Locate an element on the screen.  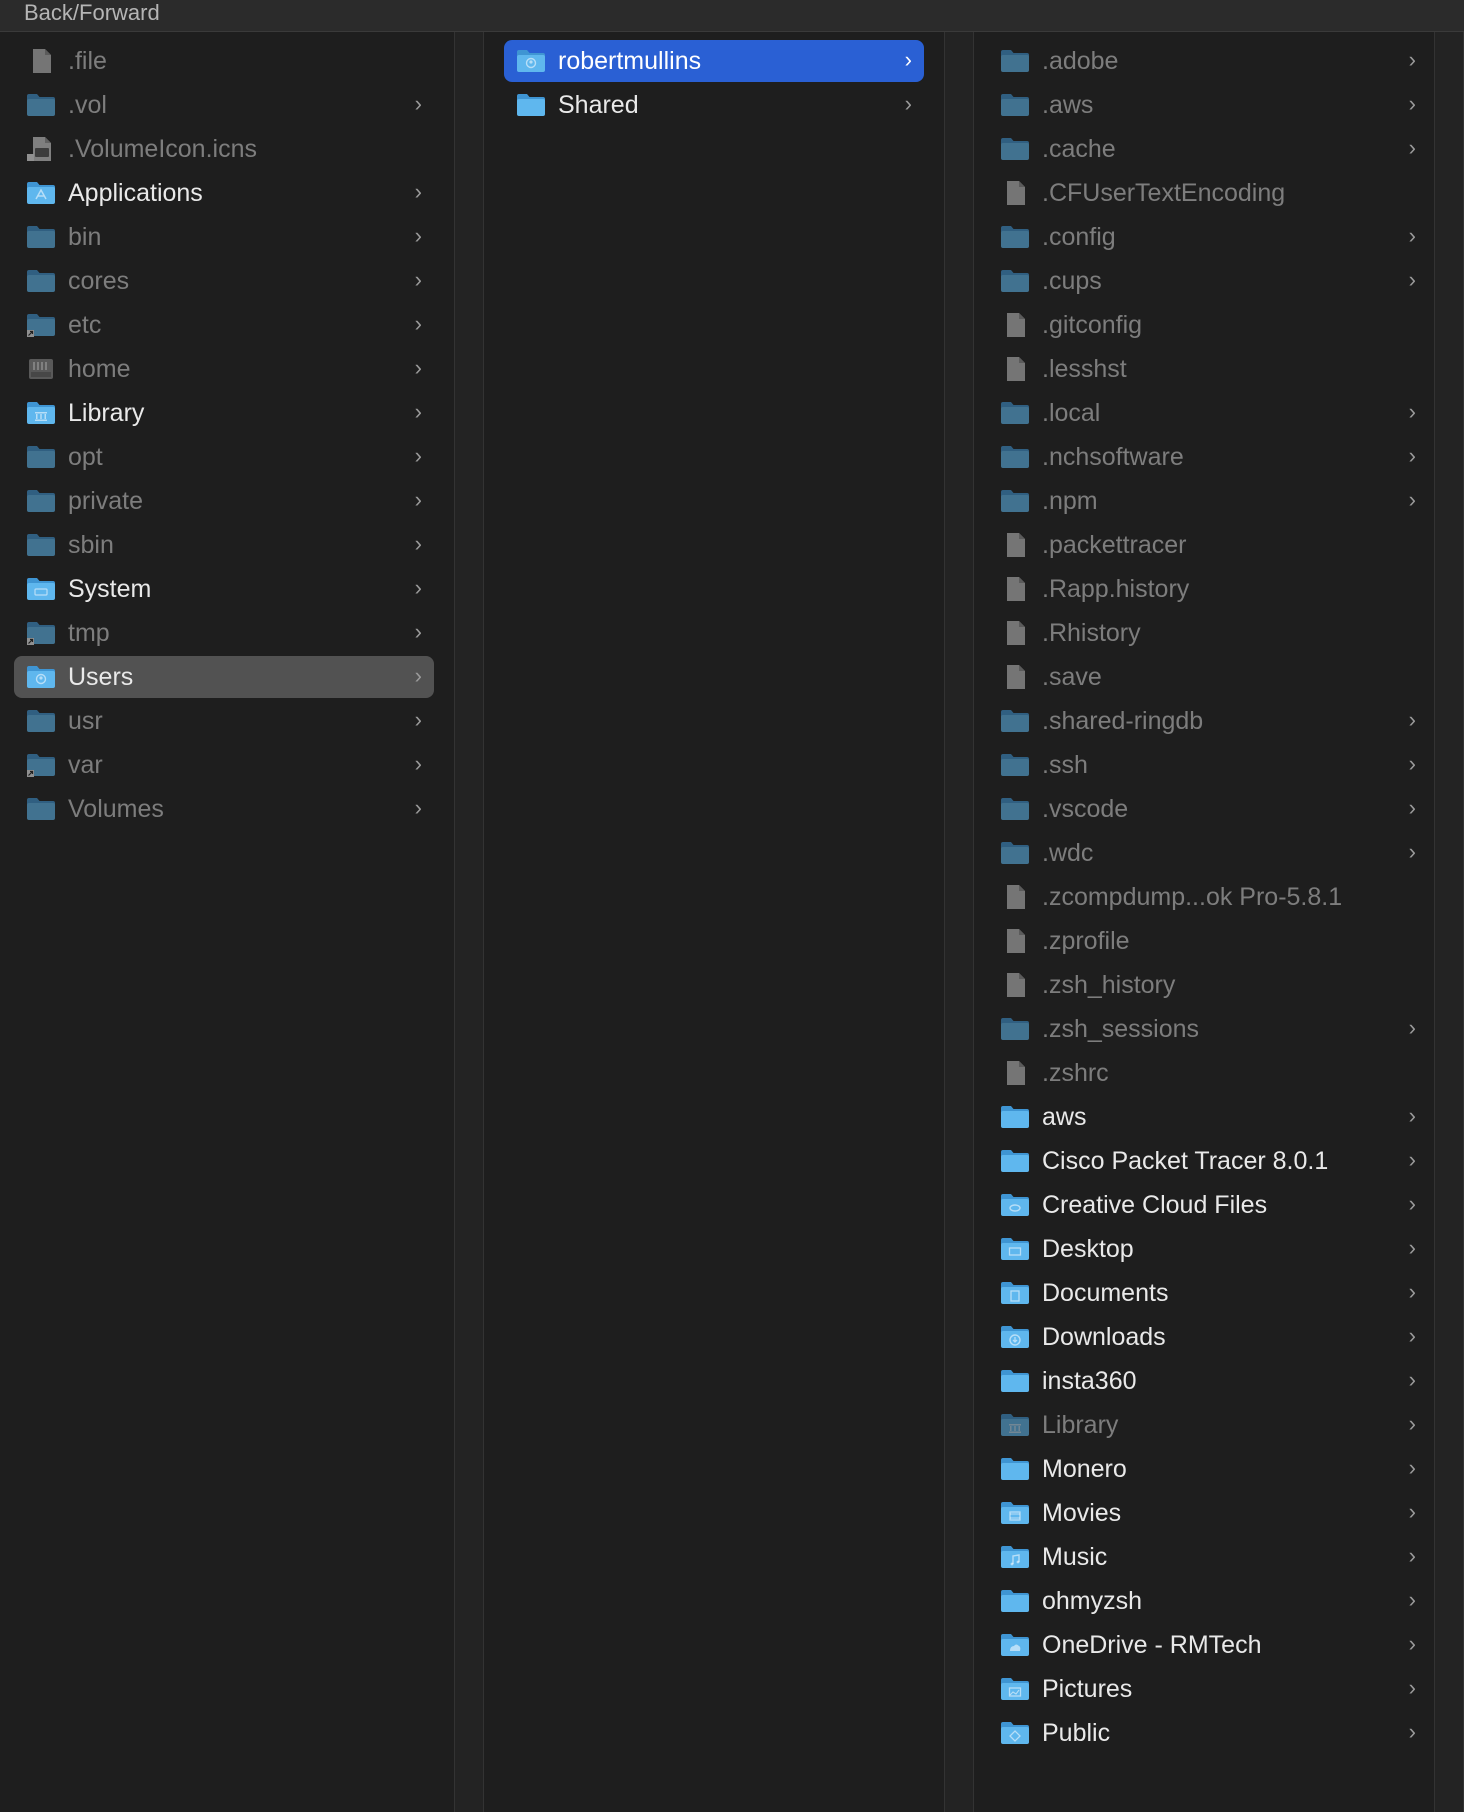
toolbar: Back/Forward is located at coordinates (732, 16).